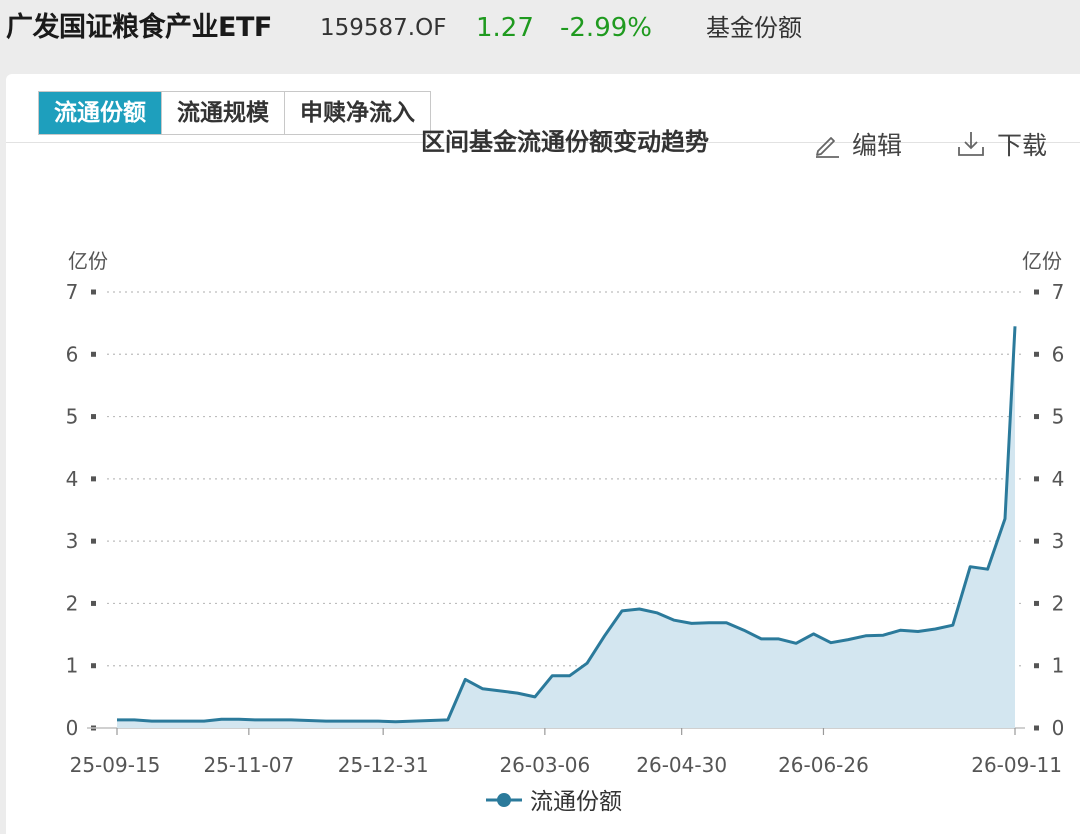  What do you see at coordinates (1058, 354) in the screenshot?
I see `y-tick-label-right: 6` at bounding box center [1058, 354].